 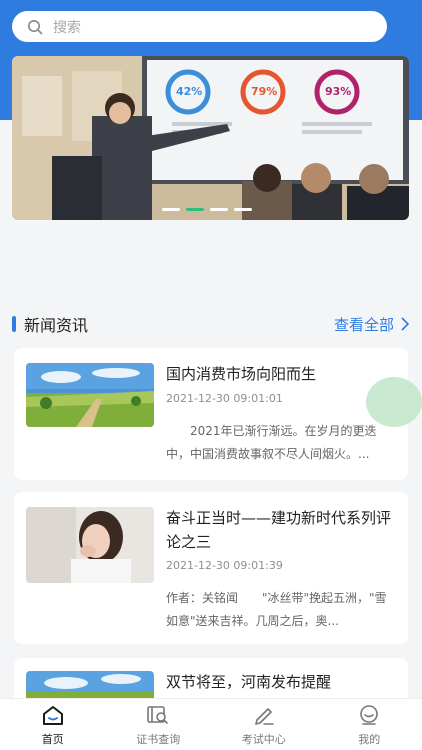 What do you see at coordinates (189, 91) in the screenshot?
I see `stat-label: 42%` at bounding box center [189, 91].